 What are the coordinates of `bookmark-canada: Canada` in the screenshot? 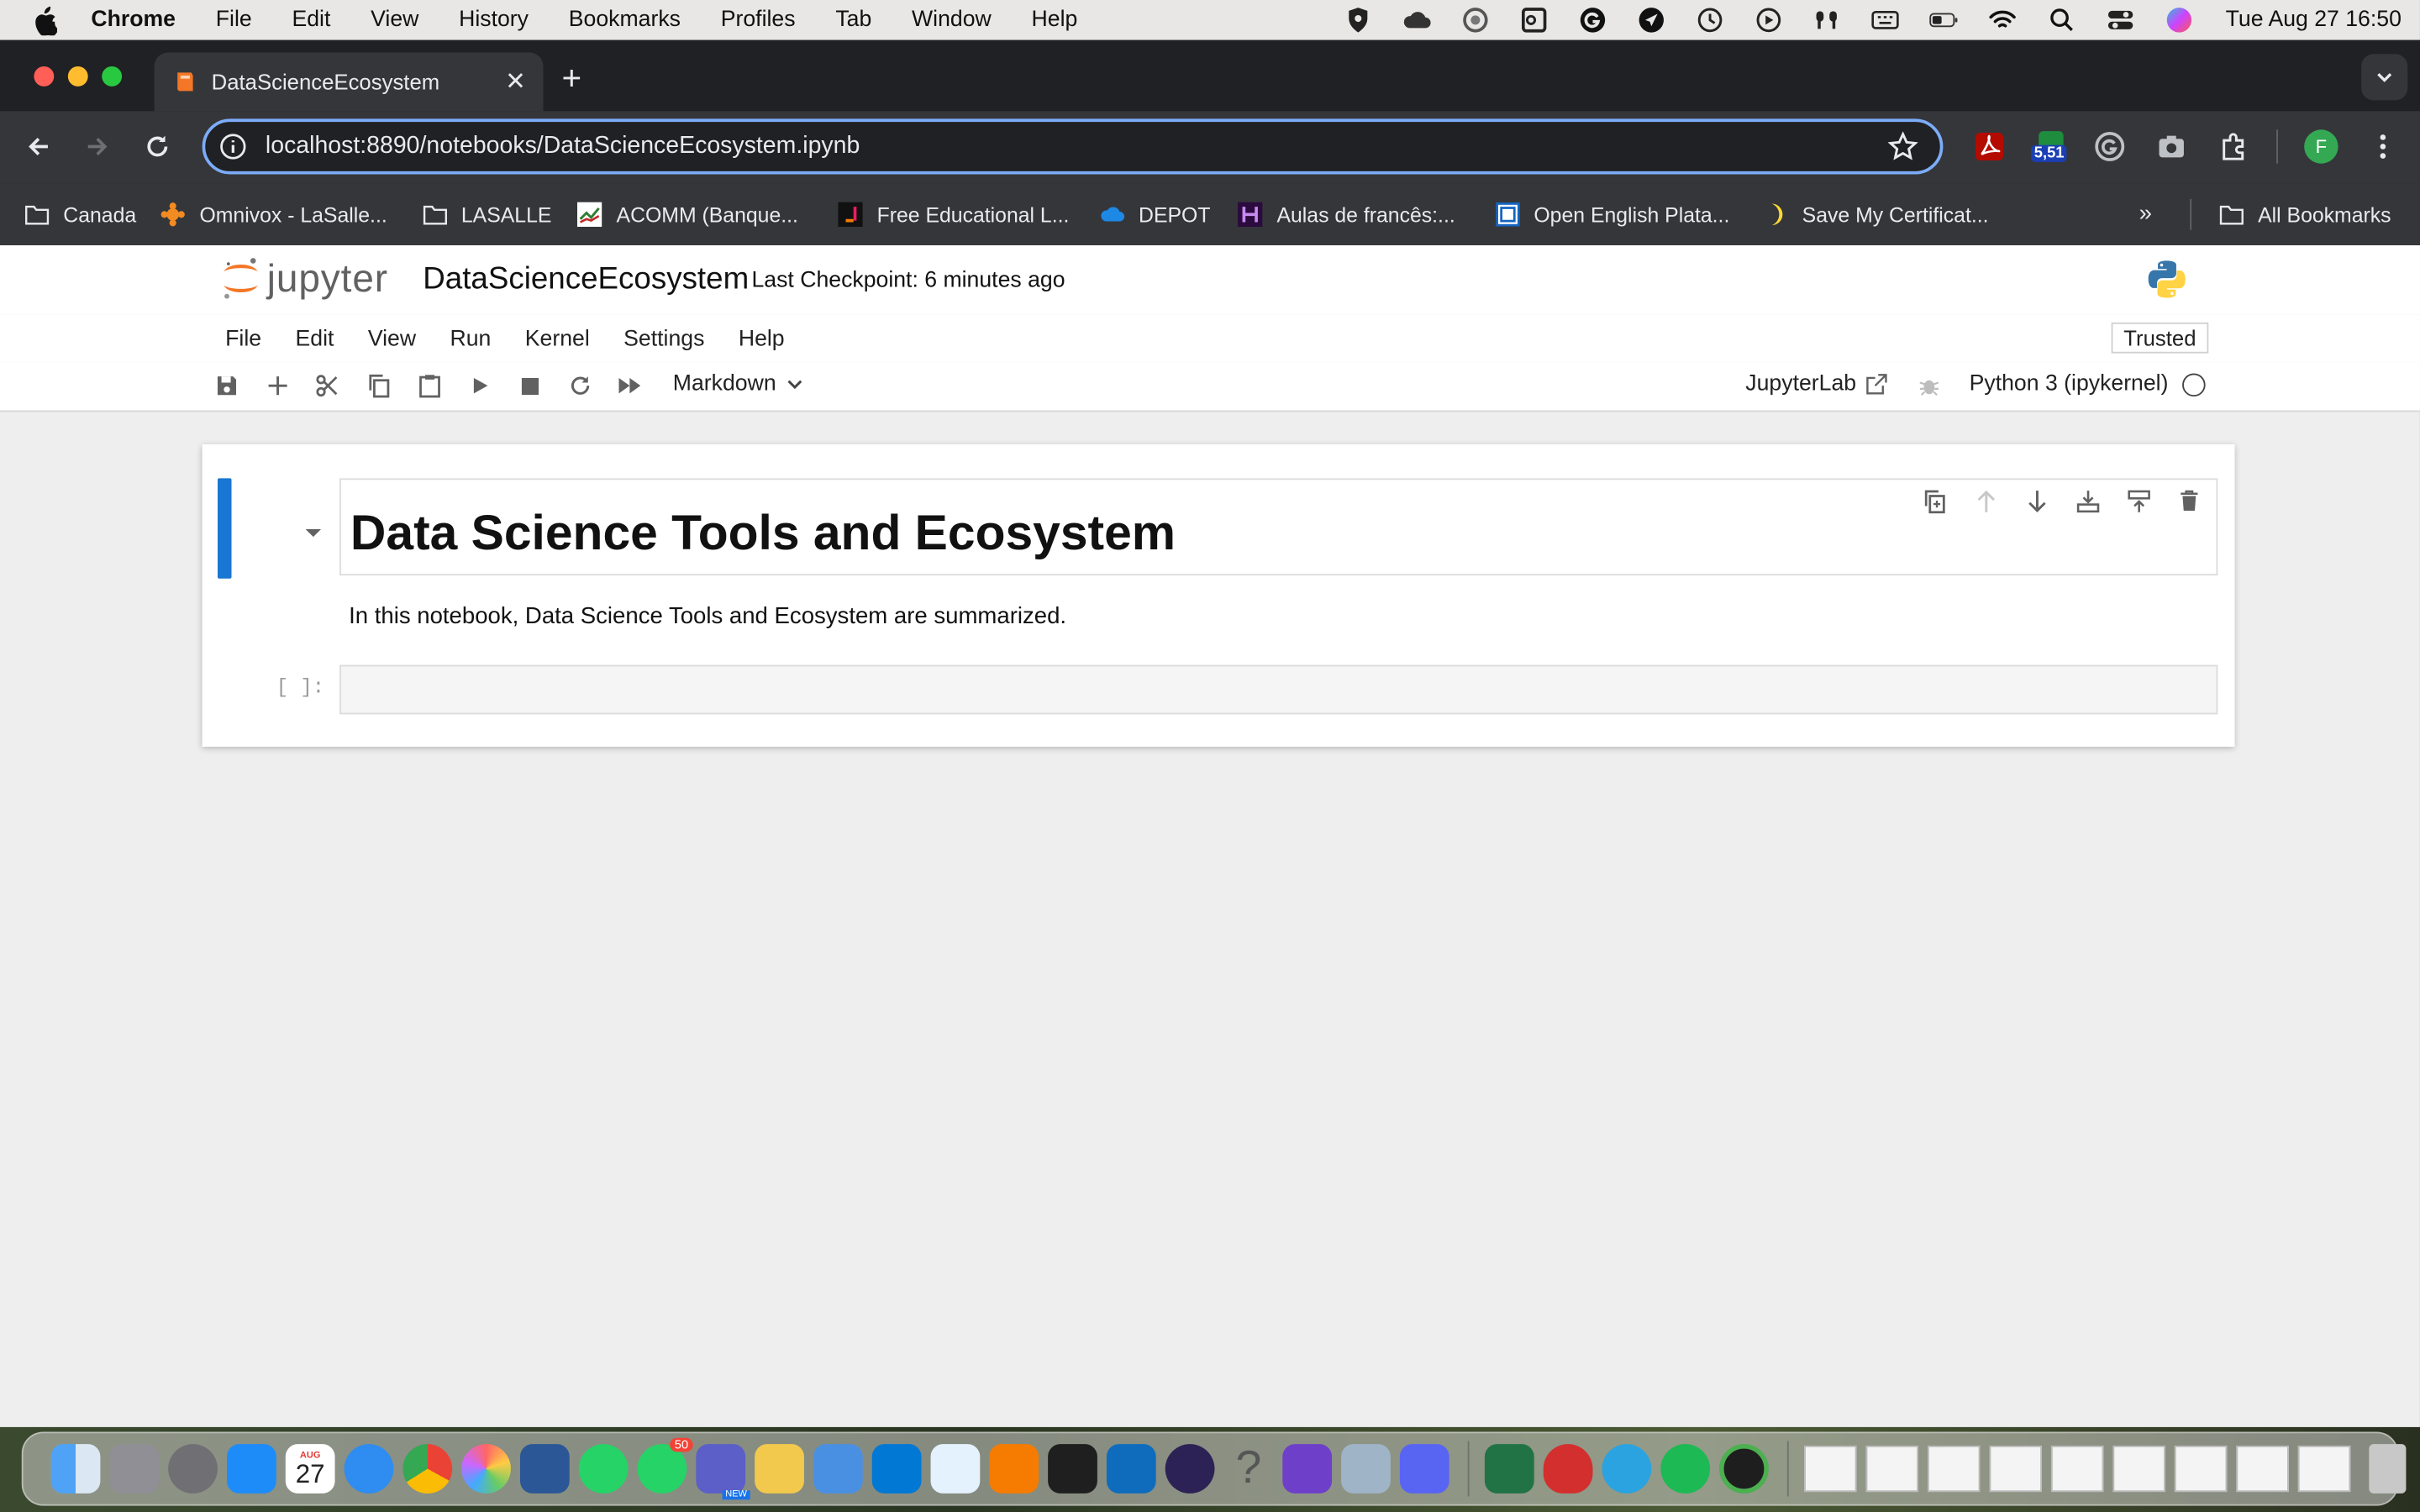 It's located at (80, 214).